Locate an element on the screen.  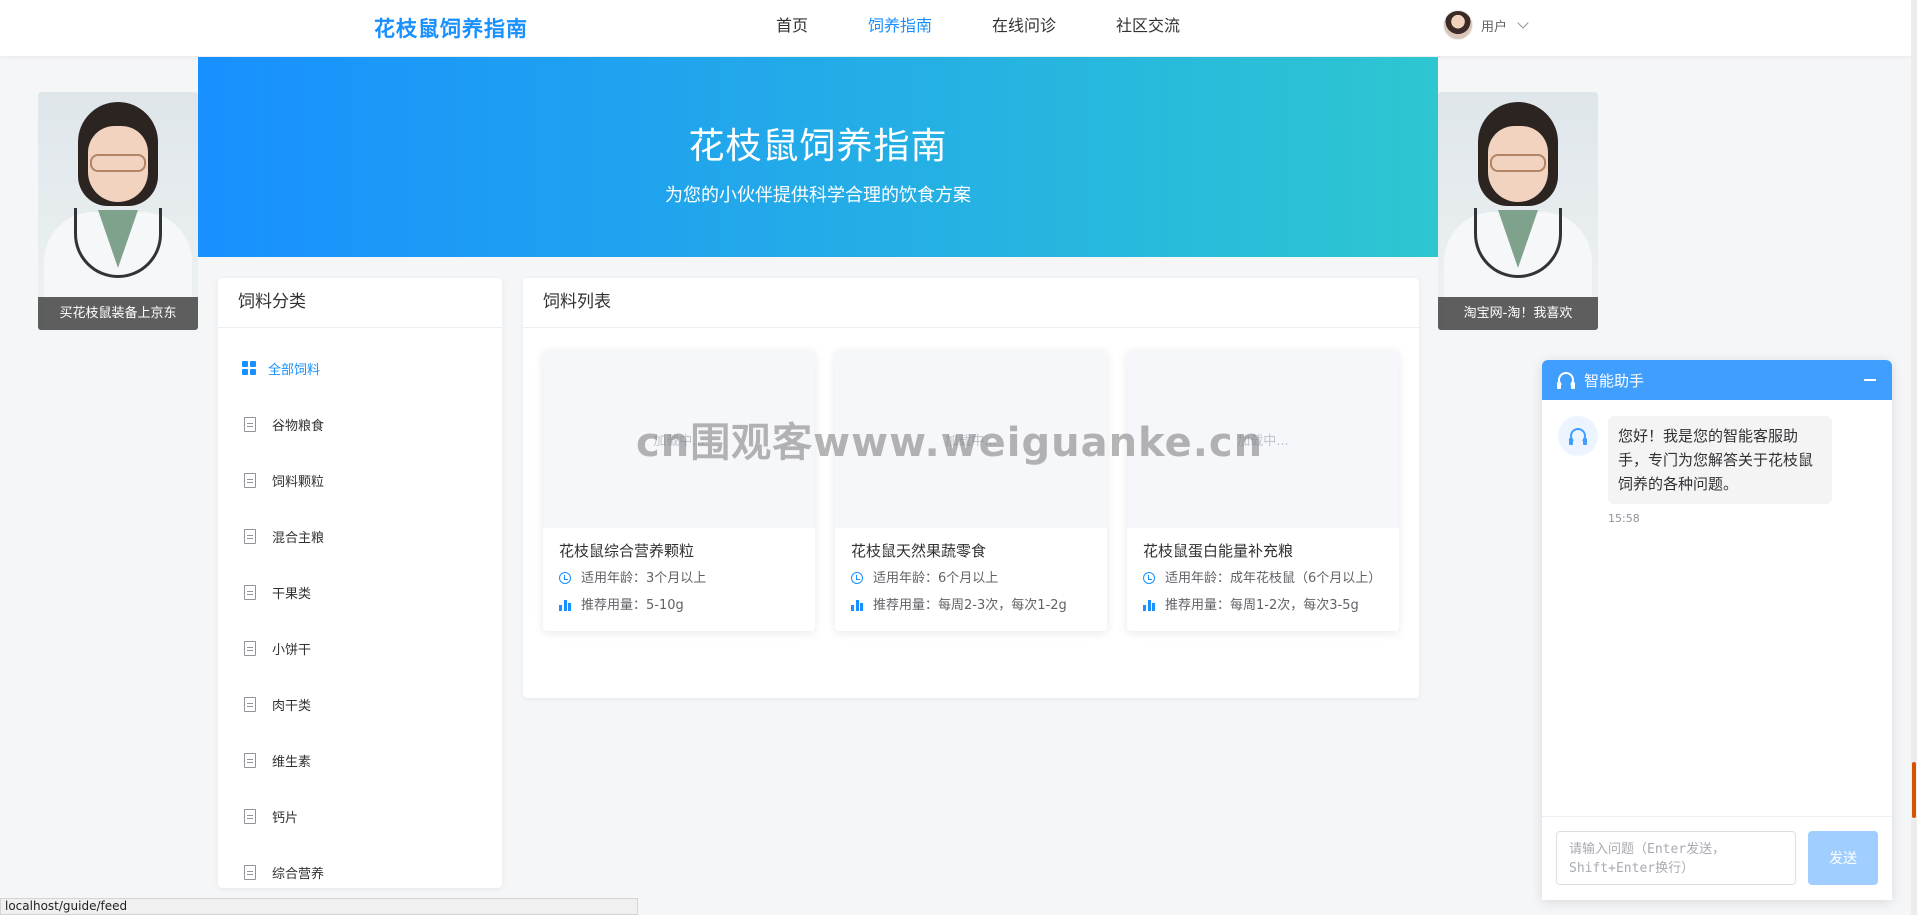
minimize-icon is located at coordinates (1870, 380).